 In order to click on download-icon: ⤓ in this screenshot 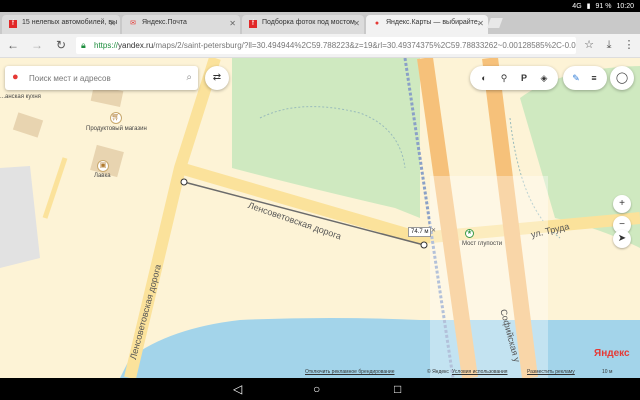, I will do `click(609, 45)`.